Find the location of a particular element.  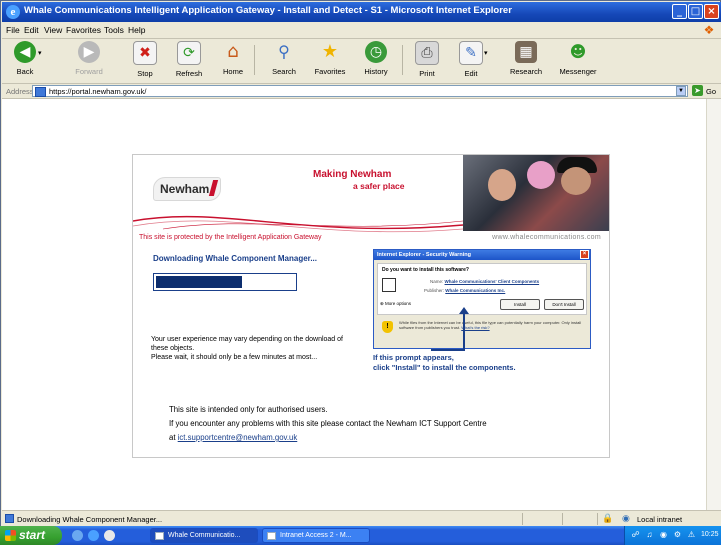

slogan-line2: a safer place is located at coordinates (379, 186).